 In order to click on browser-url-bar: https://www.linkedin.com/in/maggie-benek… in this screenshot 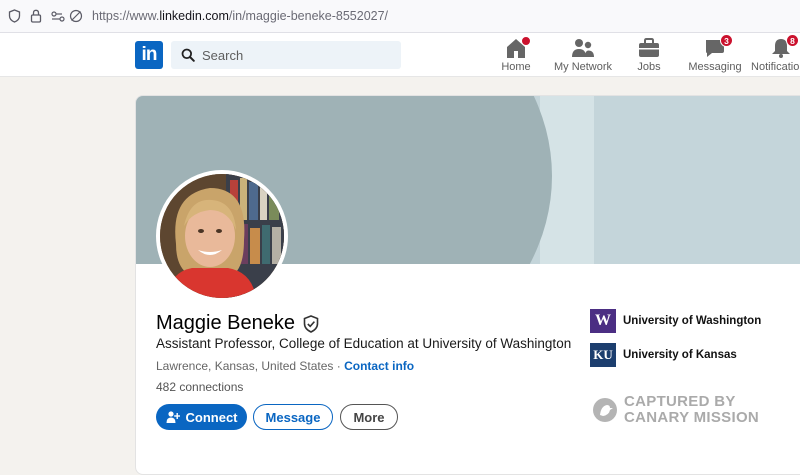, I will do `click(400, 16)`.